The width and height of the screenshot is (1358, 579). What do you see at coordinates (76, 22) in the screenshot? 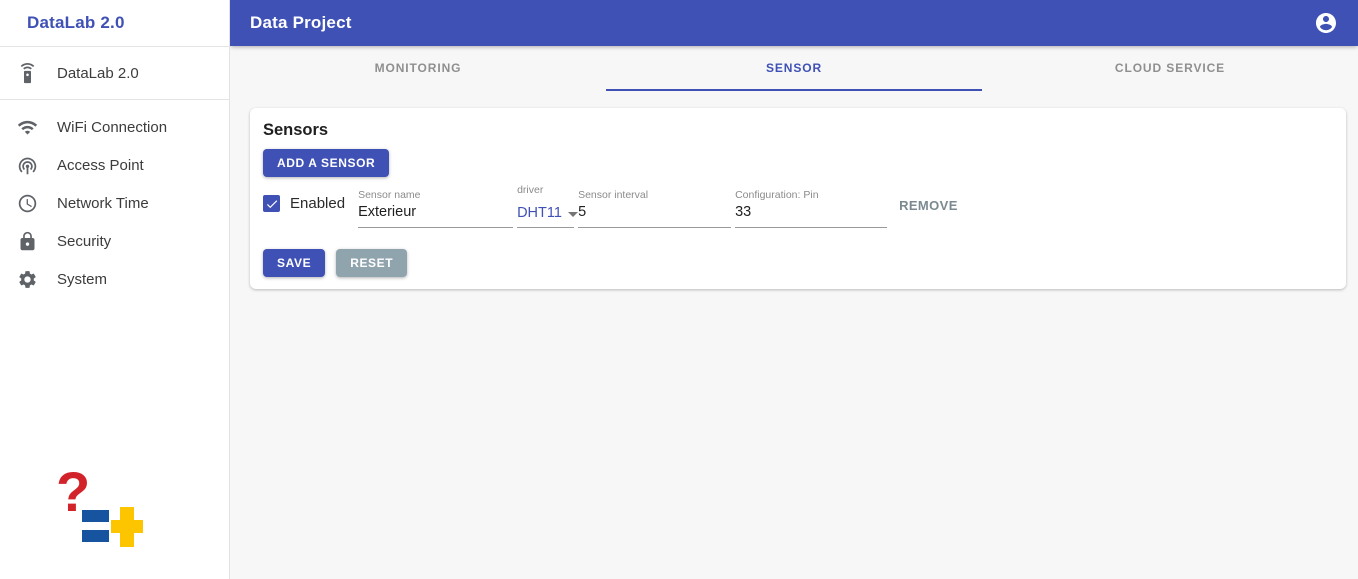
I see `app-title: DataLab 2.0` at bounding box center [76, 22].